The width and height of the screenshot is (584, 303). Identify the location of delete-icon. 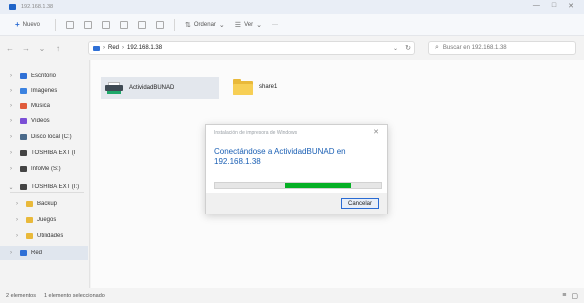
(160, 24).